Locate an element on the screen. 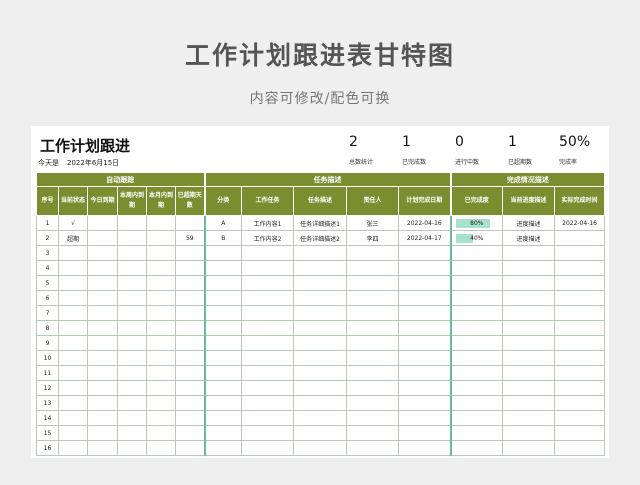  cell-overdue-days: 59 is located at coordinates (190, 238).